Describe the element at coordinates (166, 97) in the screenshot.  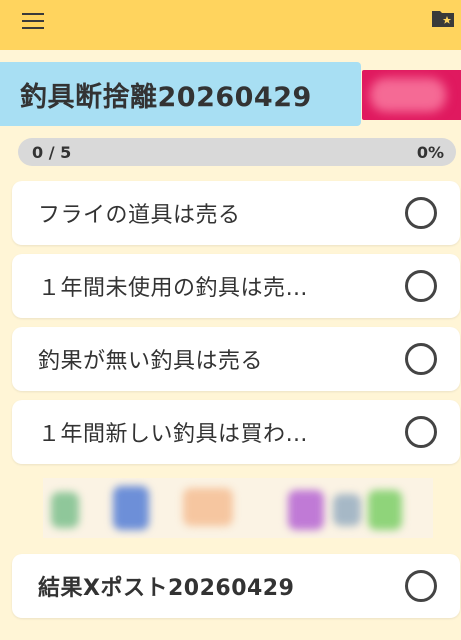
I see `page-title: 釣具断捨離20260429` at that location.